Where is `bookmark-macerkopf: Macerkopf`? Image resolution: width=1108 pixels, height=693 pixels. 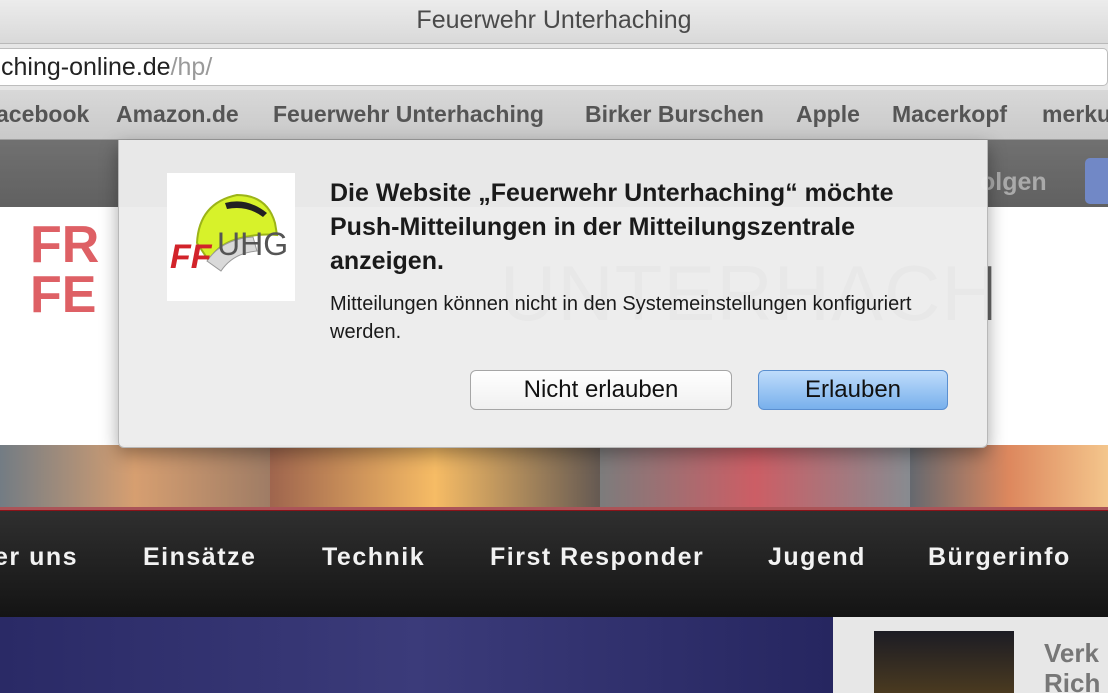
bookmark-macerkopf: Macerkopf is located at coordinates (949, 114).